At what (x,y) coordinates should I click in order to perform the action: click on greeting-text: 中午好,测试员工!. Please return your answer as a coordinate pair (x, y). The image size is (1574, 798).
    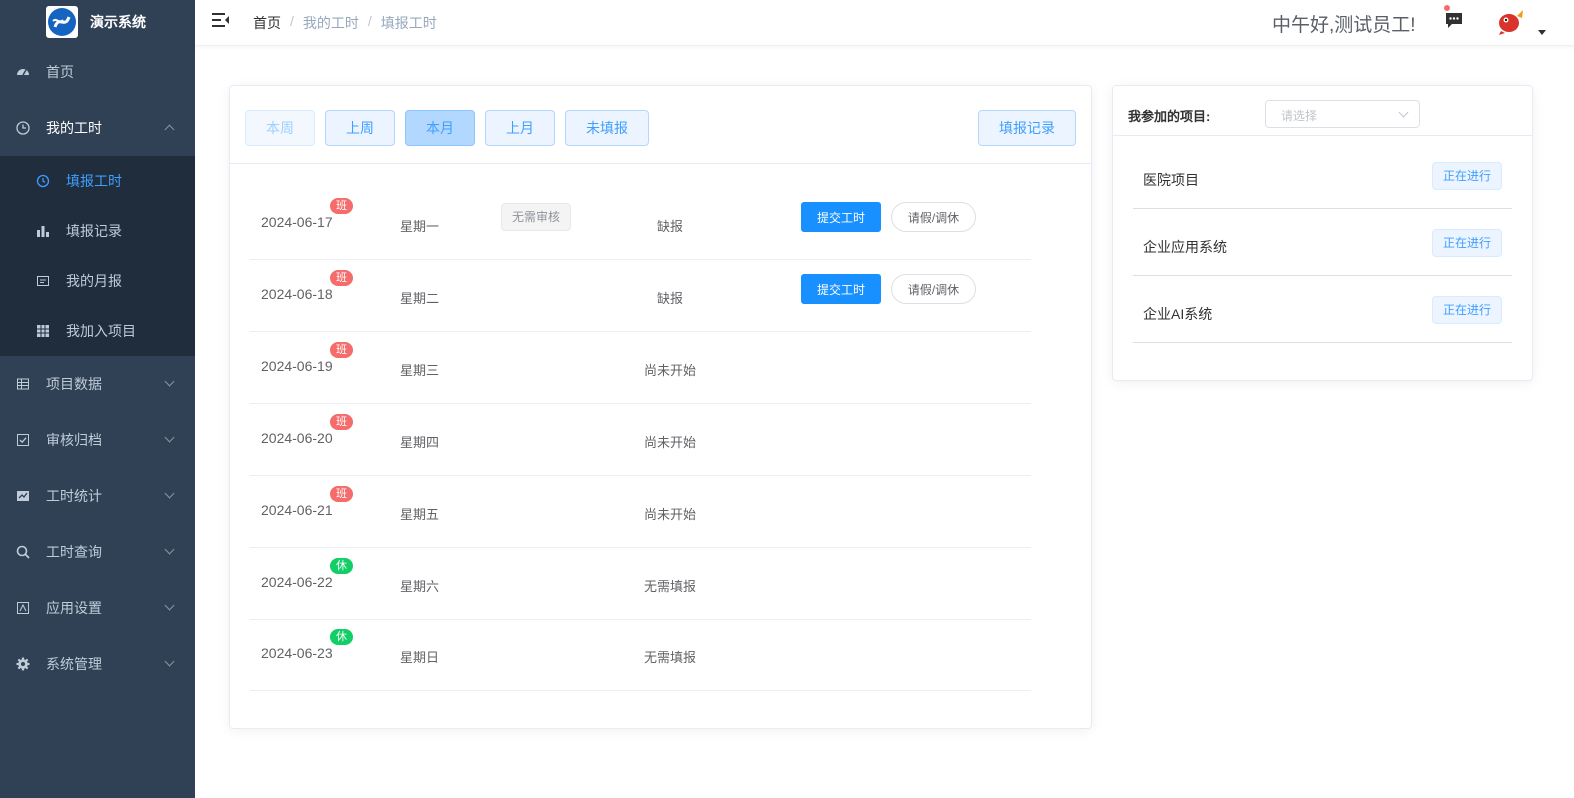
    Looking at the image, I should click on (1344, 25).